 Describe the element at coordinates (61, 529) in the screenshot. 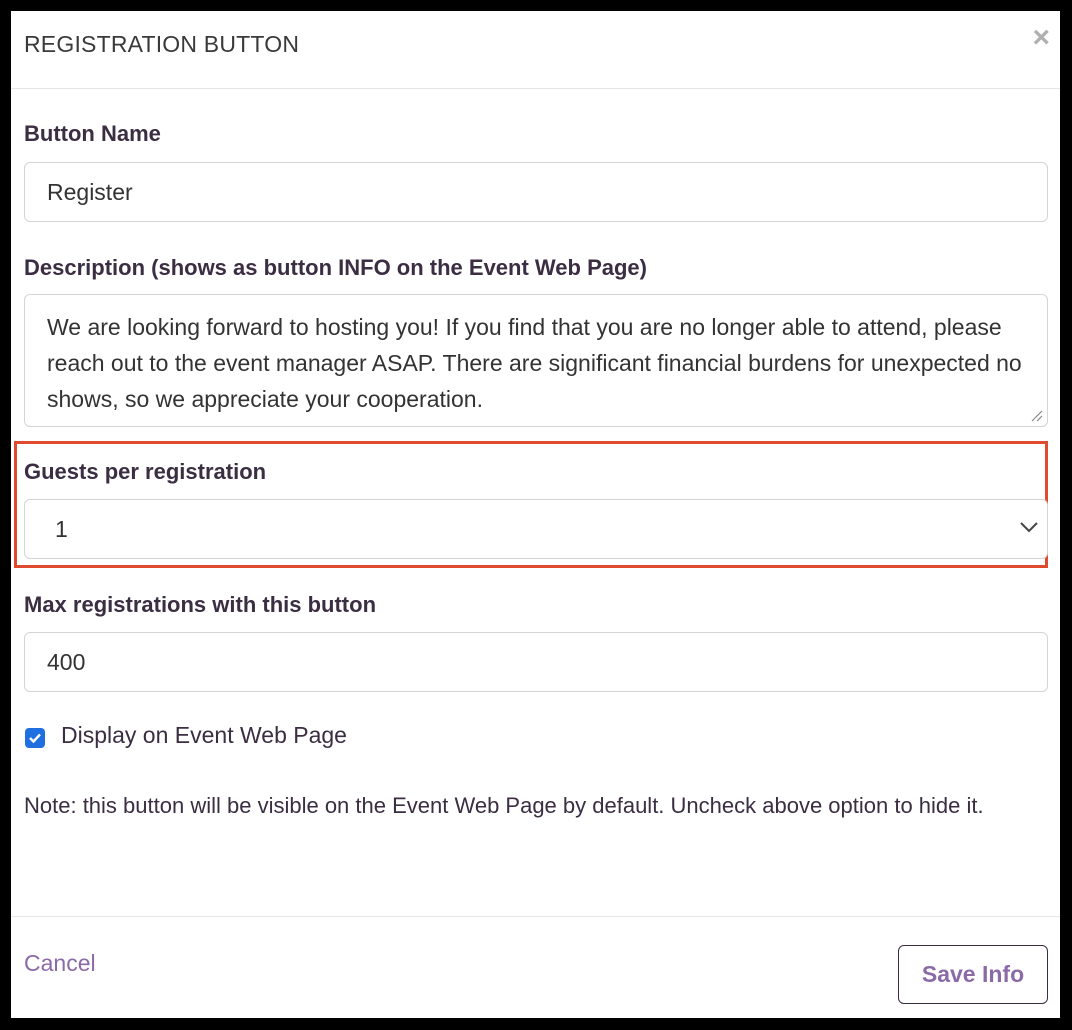

I see `guests-selected-value: 1` at that location.